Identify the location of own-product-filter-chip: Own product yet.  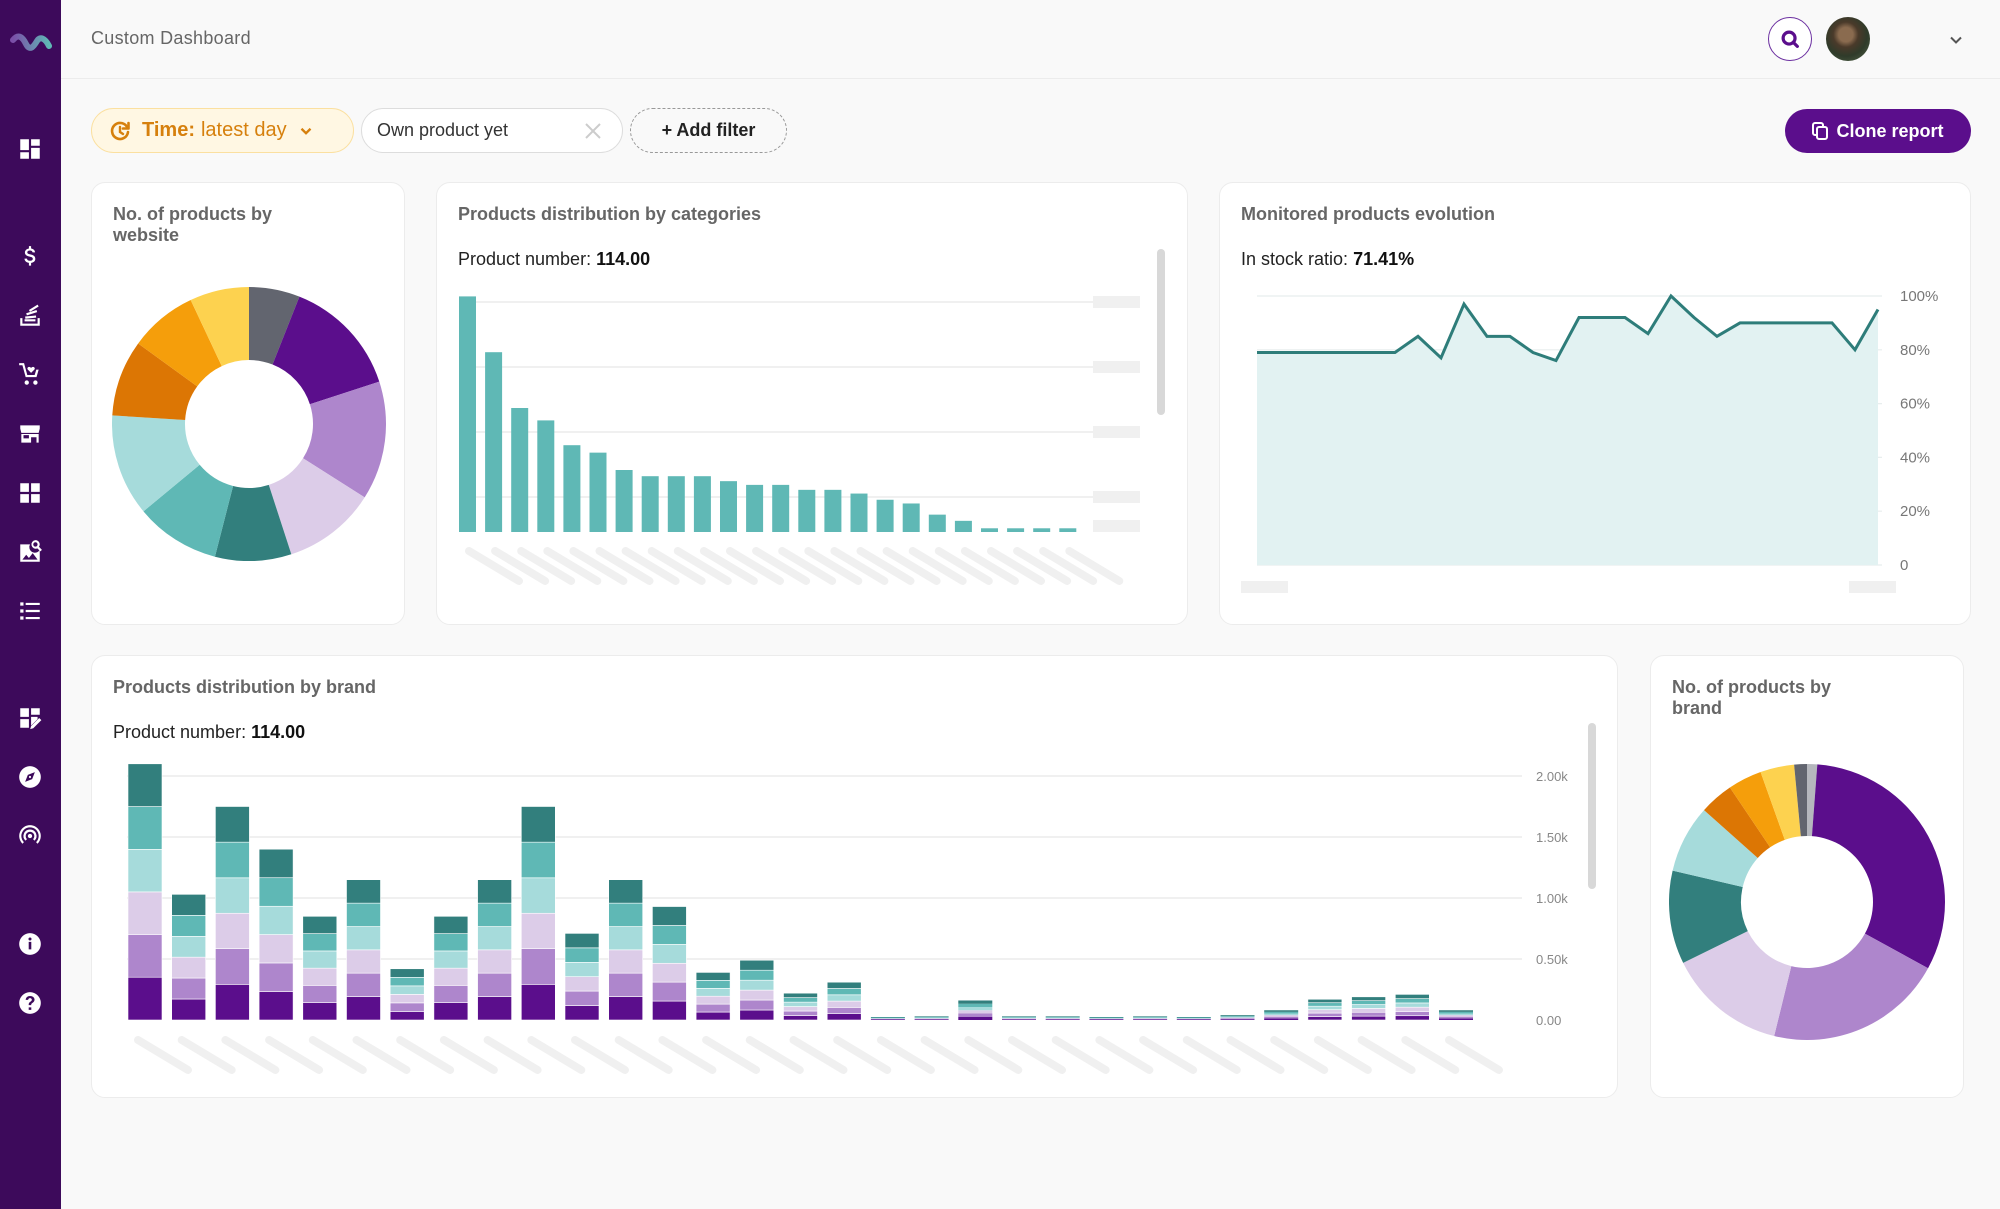
(492, 130).